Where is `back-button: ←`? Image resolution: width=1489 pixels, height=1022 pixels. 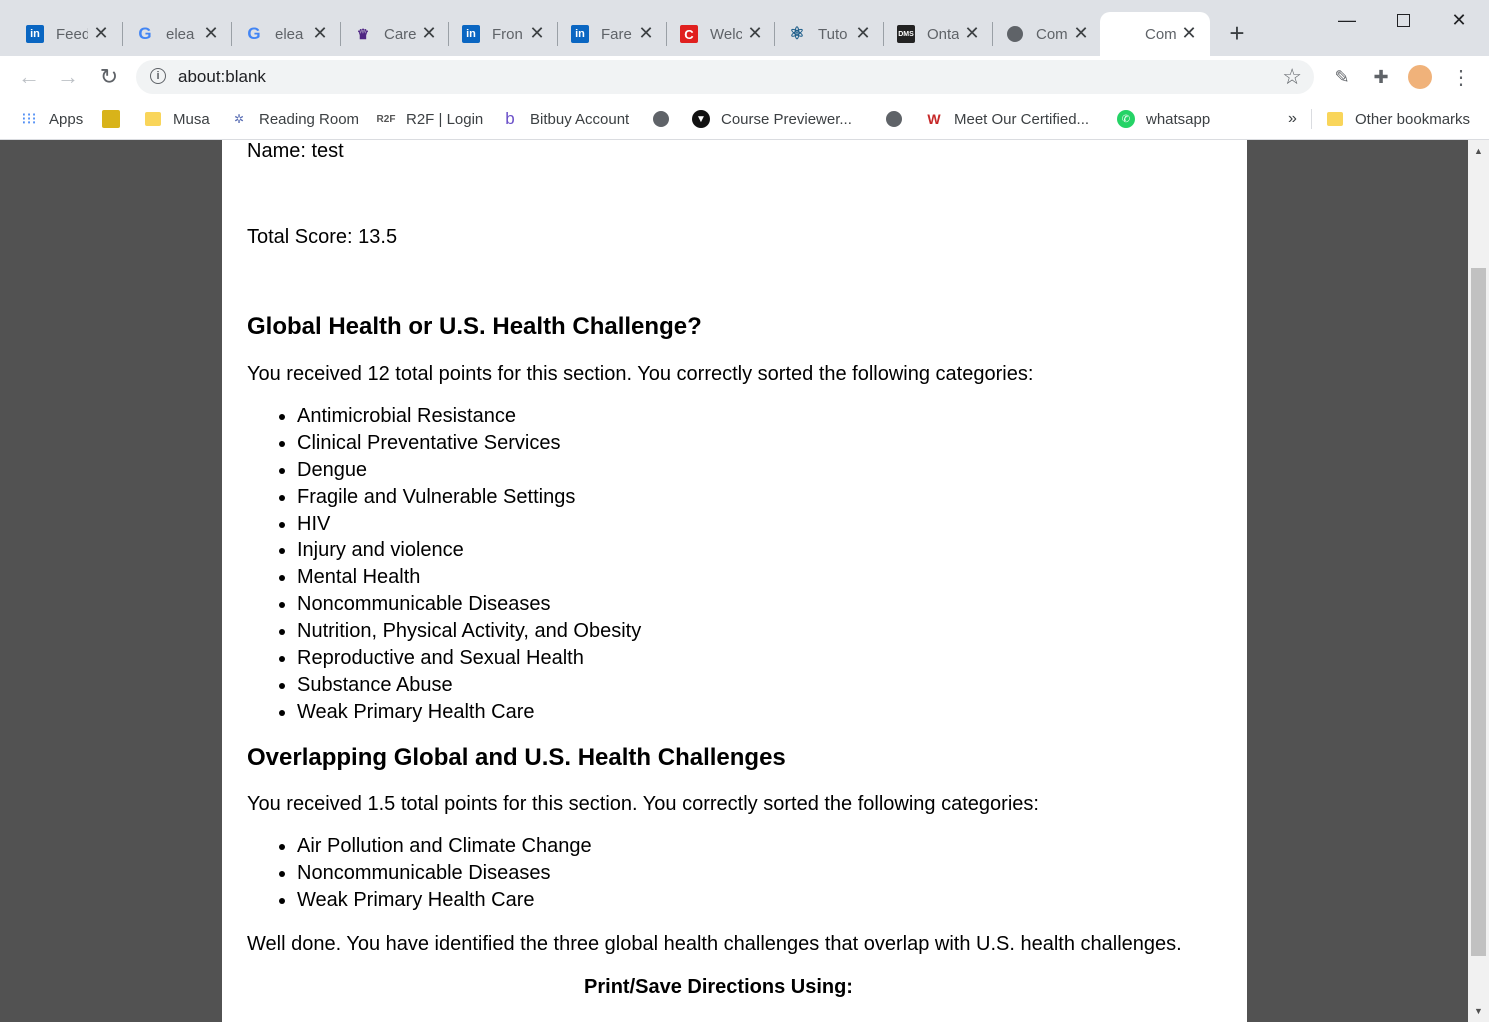
back-button: ← is located at coordinates (29, 77).